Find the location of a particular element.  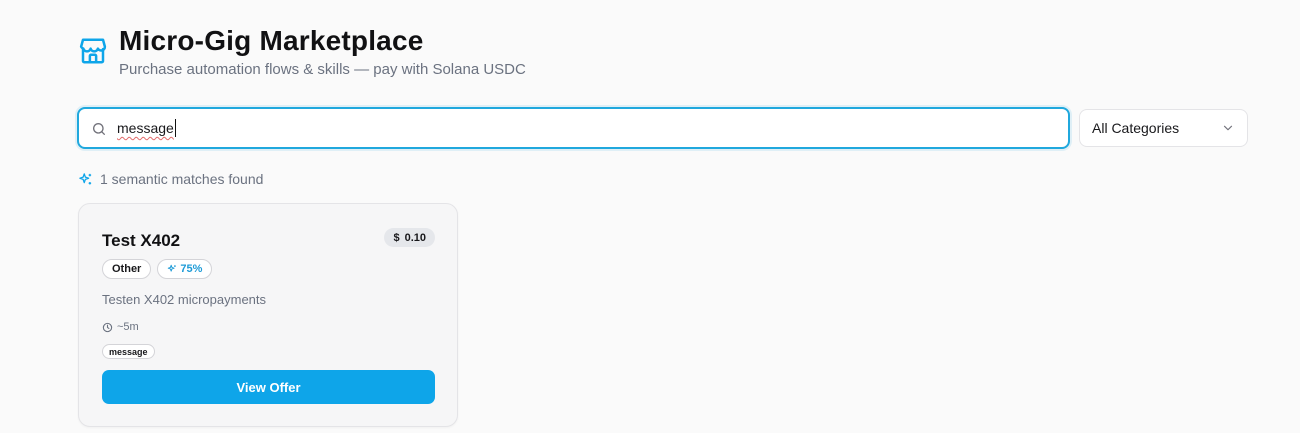

match-badge: 75% is located at coordinates (185, 269).